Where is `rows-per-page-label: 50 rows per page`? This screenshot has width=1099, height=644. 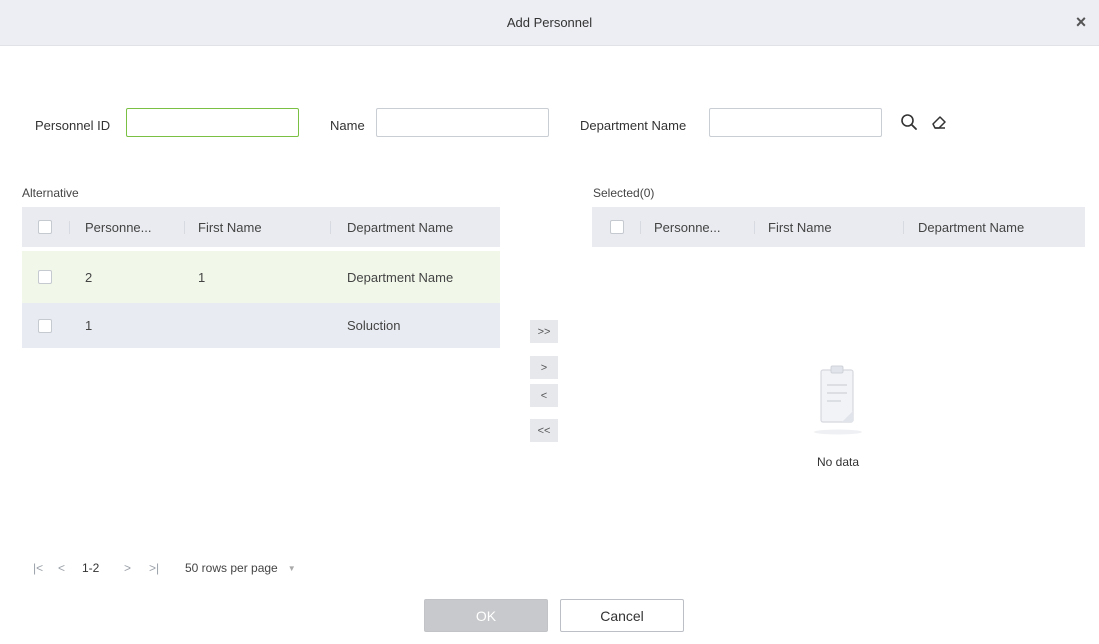
rows-per-page-label: 50 rows per page is located at coordinates (231, 568).